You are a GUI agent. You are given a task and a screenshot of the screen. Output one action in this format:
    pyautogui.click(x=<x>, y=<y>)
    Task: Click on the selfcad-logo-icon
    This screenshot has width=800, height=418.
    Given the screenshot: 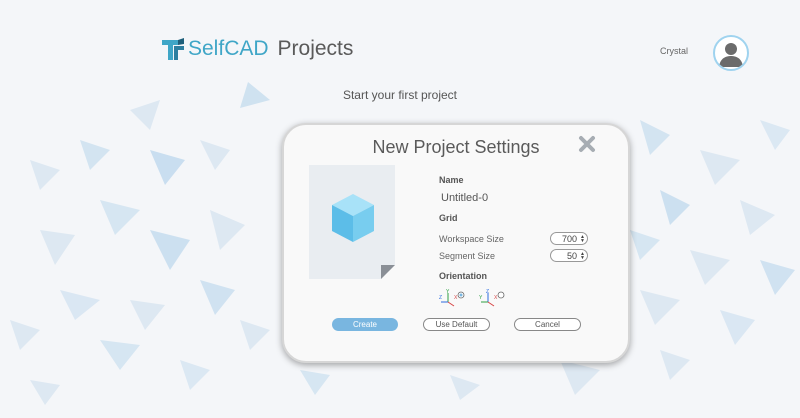 What is the action you would take?
    pyautogui.click(x=173, y=49)
    